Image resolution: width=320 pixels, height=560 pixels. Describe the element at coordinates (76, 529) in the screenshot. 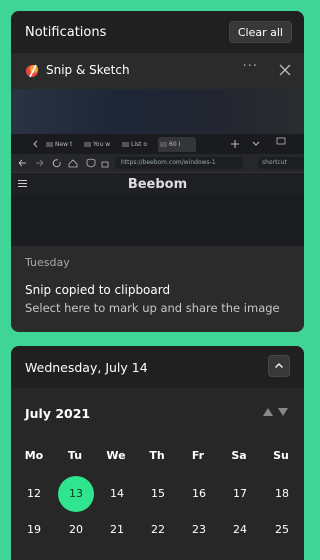

I see `calendar-day: 20` at that location.